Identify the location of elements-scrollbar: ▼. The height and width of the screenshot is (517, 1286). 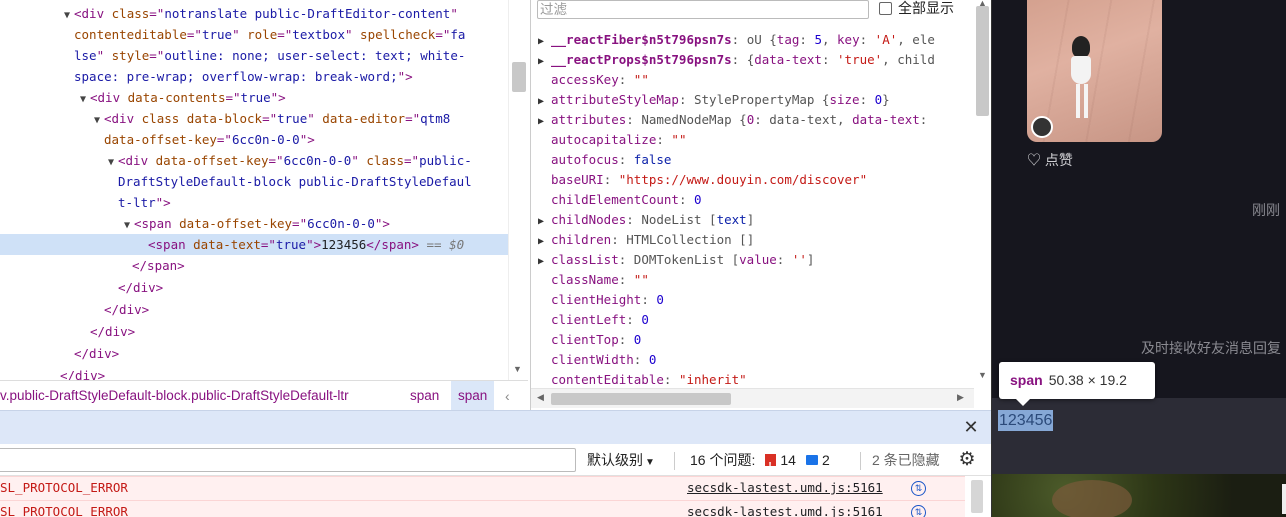
(518, 190).